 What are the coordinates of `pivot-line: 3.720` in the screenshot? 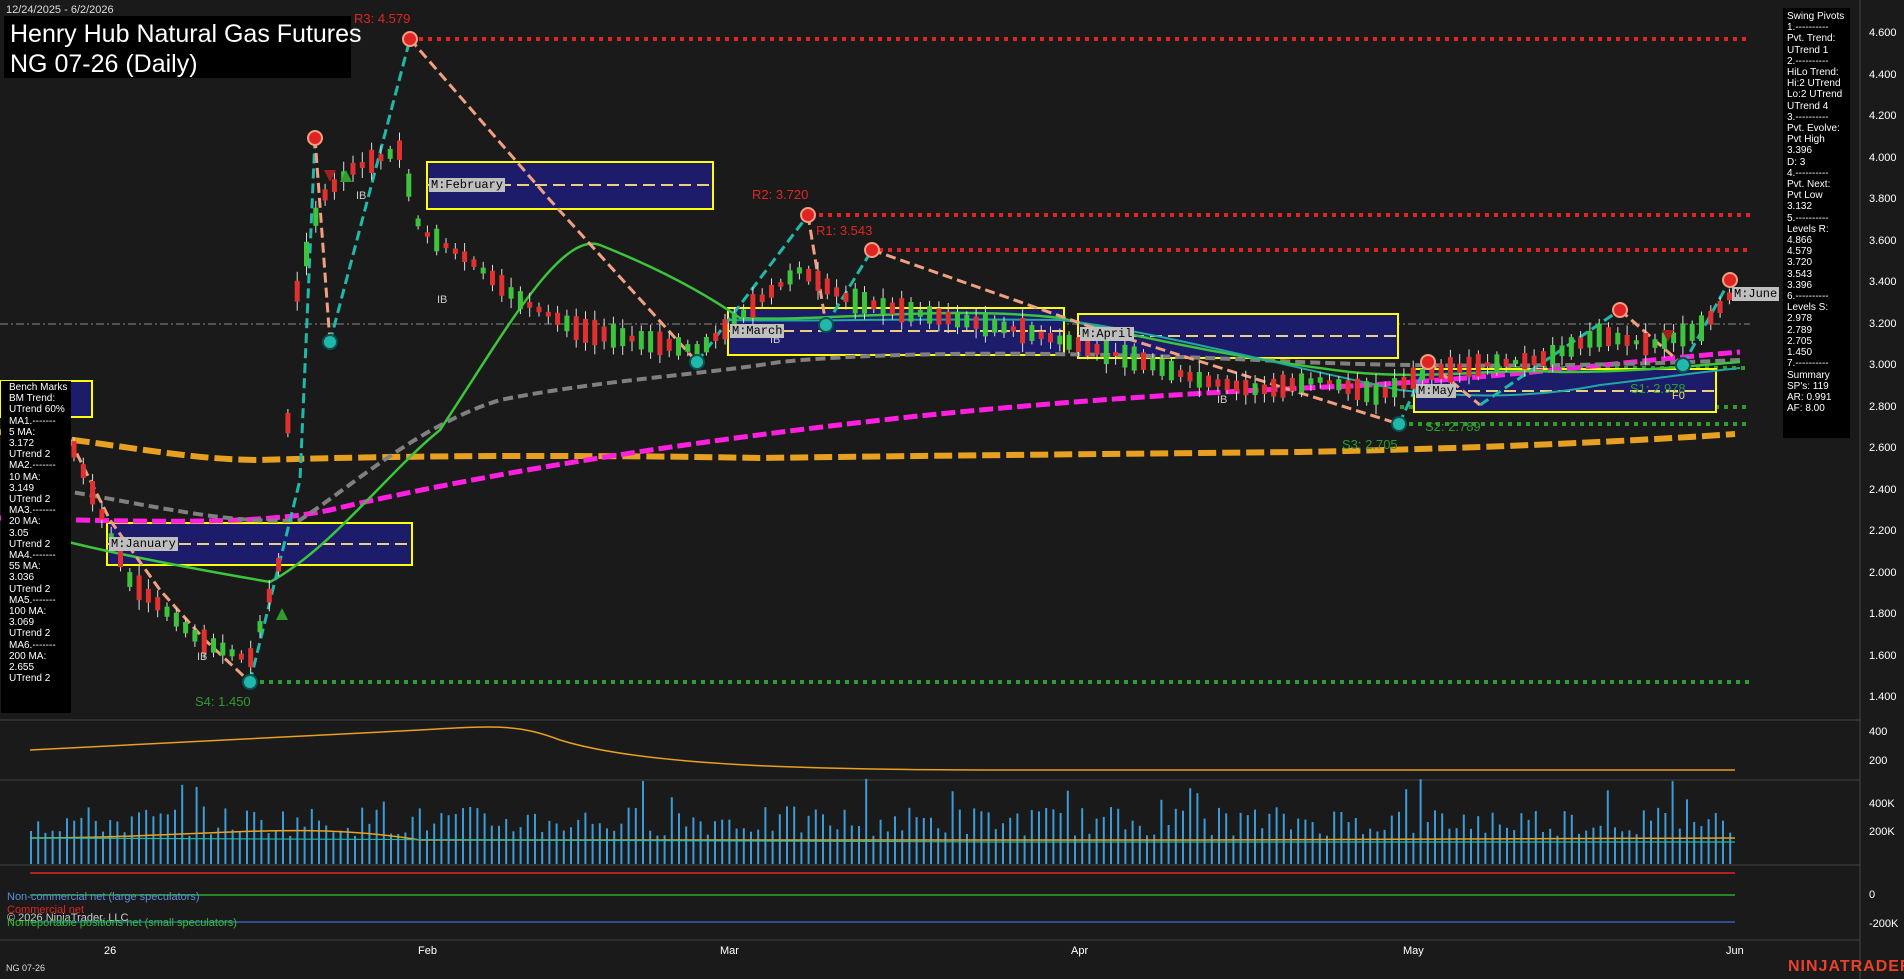 It's located at (1800, 263).